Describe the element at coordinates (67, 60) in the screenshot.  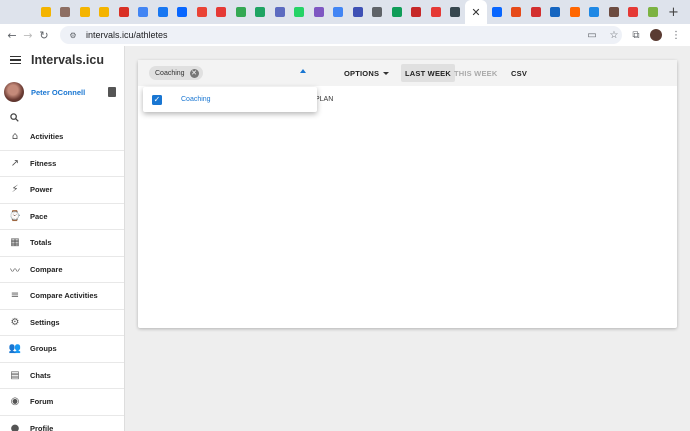
I see `app-title: Intervals.icu` at that location.